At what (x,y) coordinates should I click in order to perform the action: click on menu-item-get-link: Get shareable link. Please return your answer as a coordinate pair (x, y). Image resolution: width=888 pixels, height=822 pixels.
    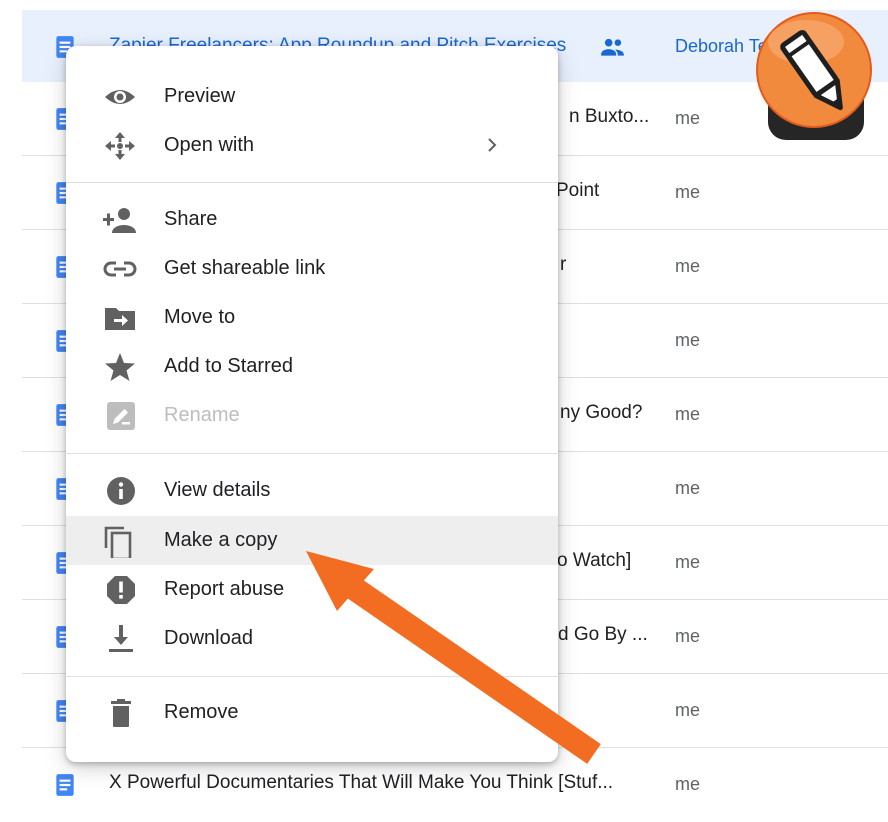
    Looking at the image, I should click on (312, 268).